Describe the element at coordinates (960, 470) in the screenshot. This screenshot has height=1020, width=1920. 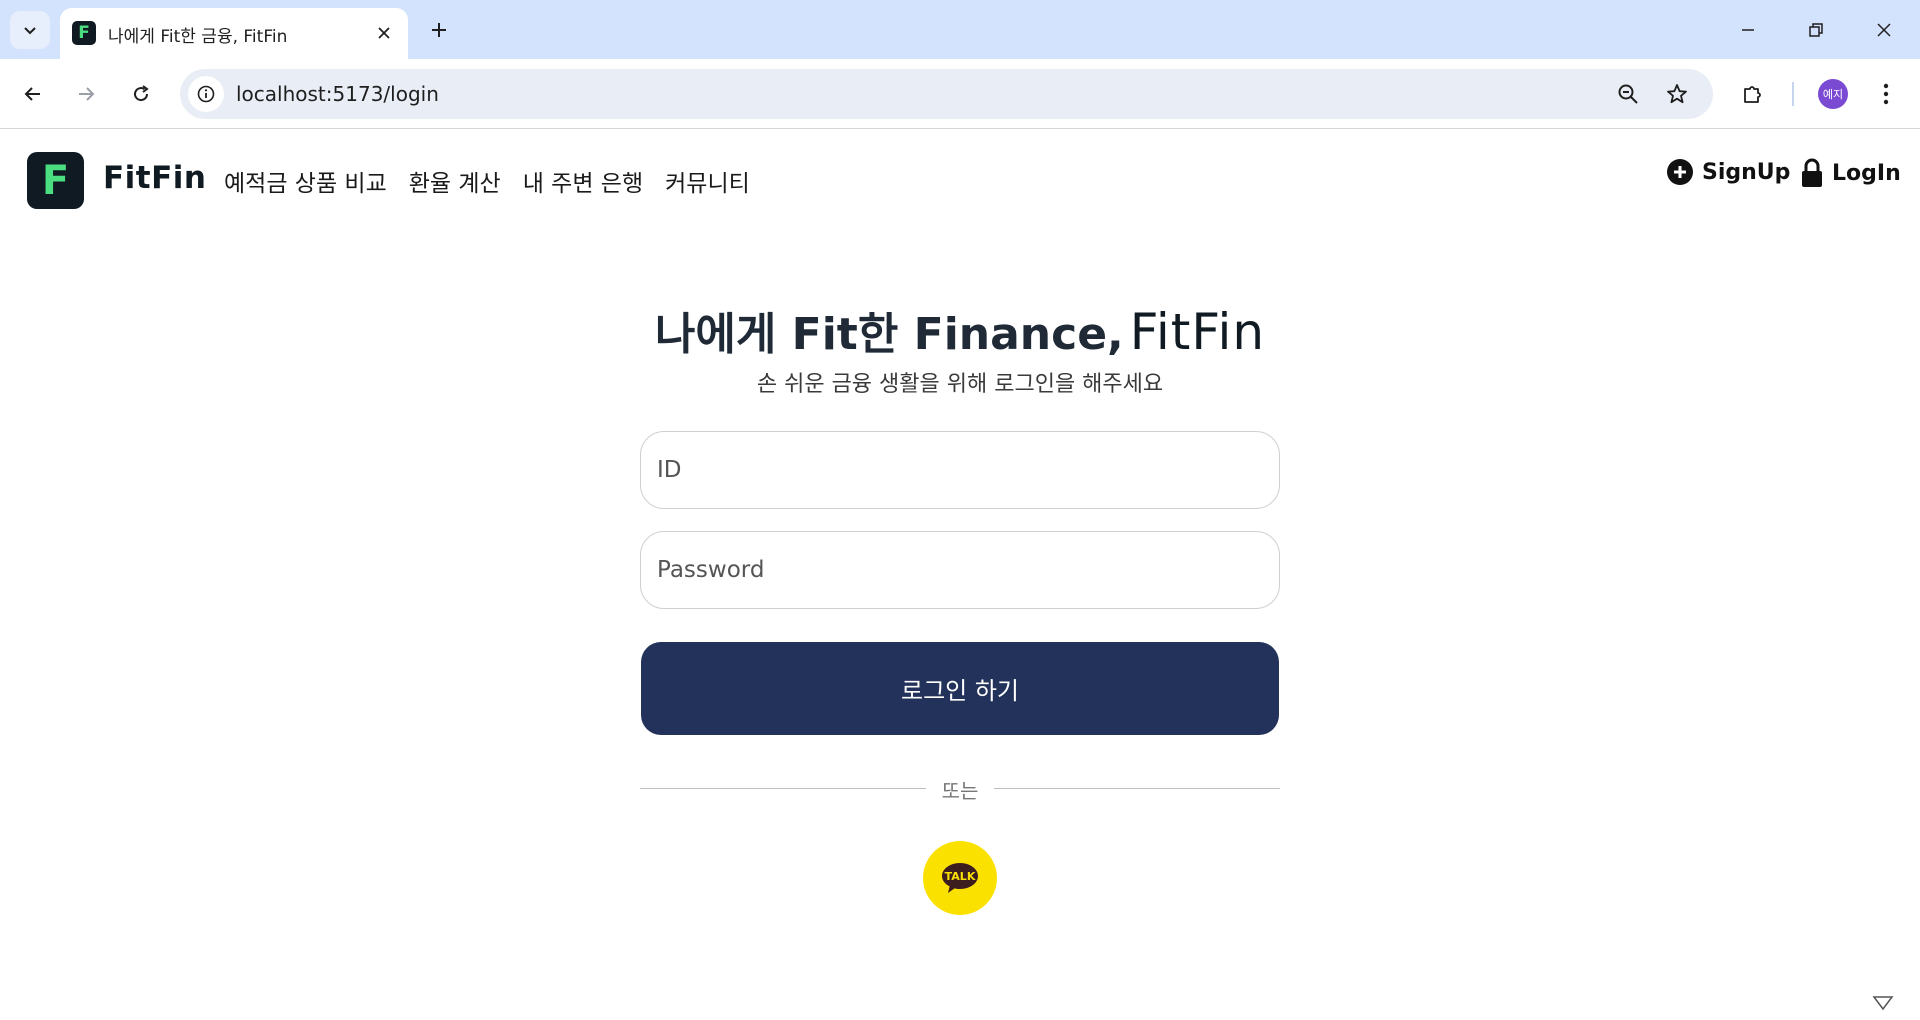
I see `id-input` at that location.